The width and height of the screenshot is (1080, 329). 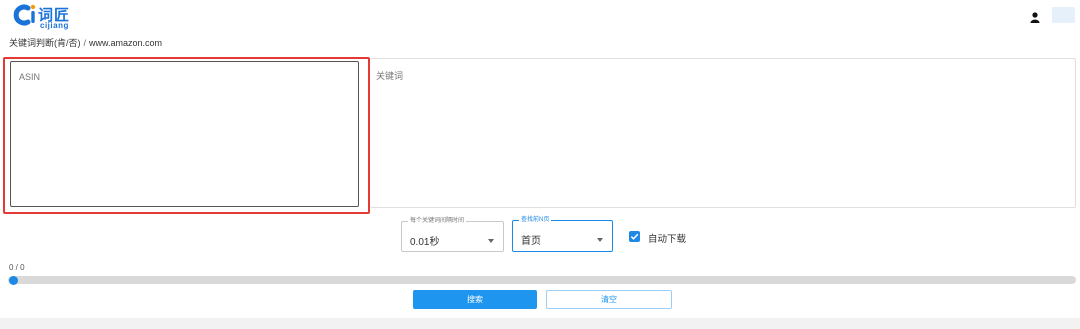 I want to click on auto-download-checkbox, so click(x=634, y=236).